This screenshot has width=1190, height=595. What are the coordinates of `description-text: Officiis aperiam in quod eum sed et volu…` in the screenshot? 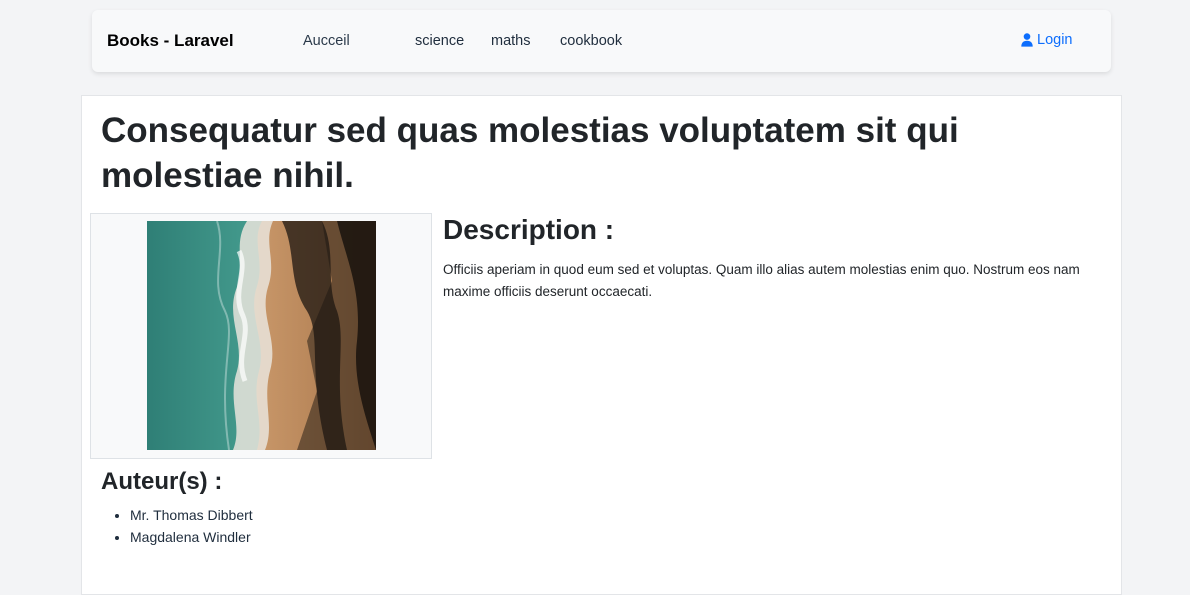 It's located at (761, 280).